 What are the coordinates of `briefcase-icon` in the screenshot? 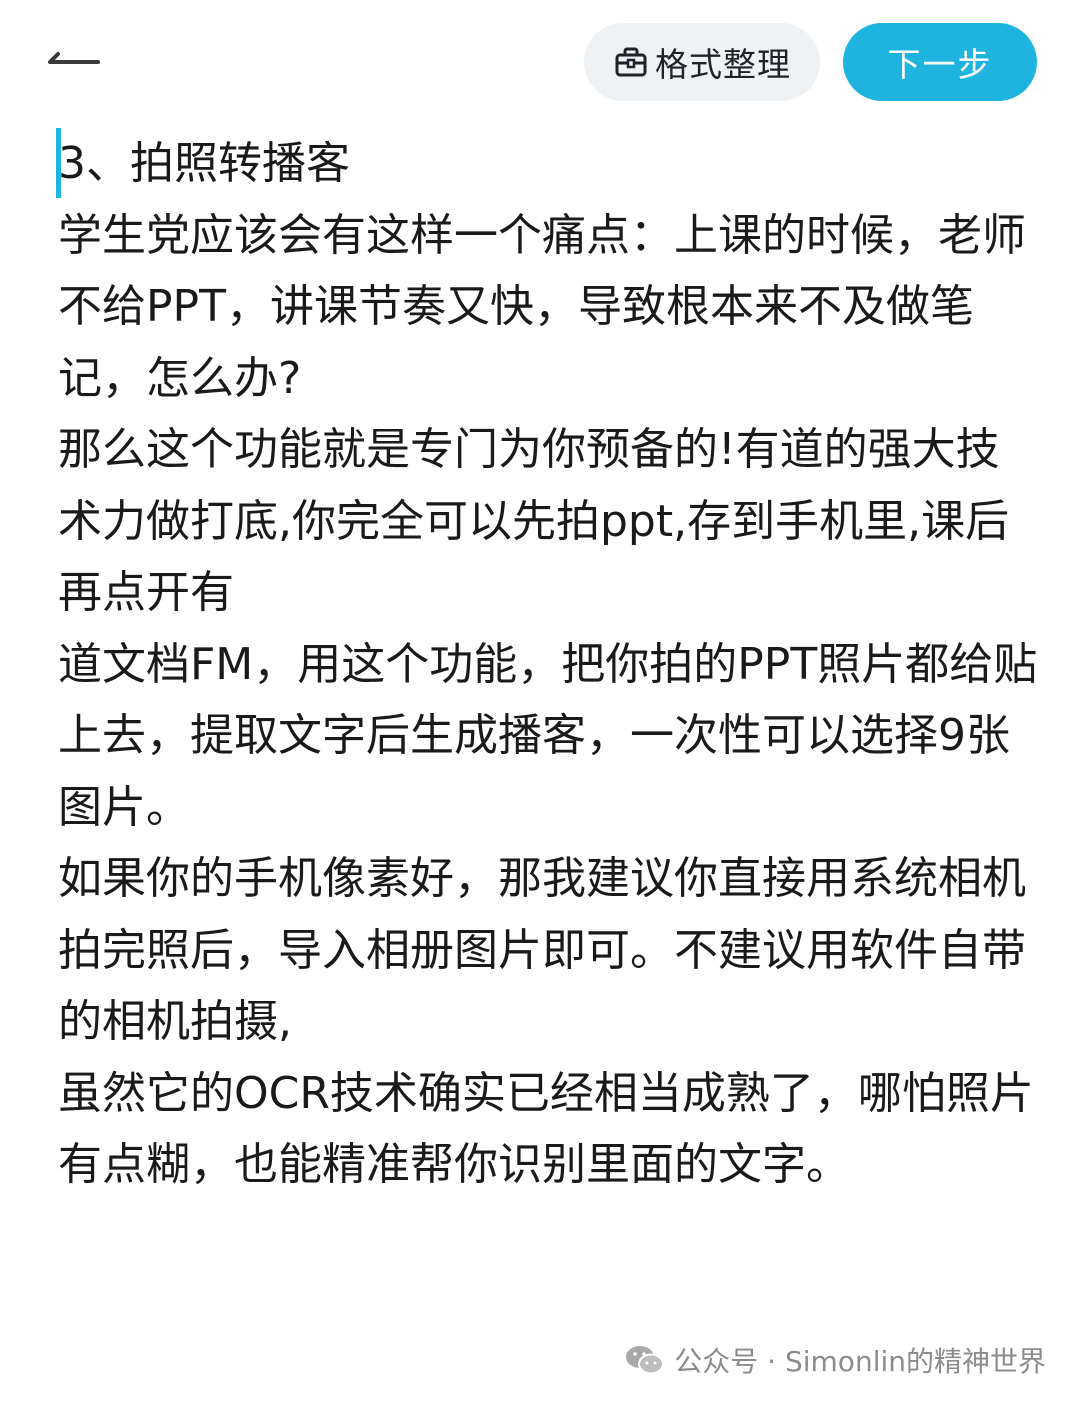 It's located at (631, 62).